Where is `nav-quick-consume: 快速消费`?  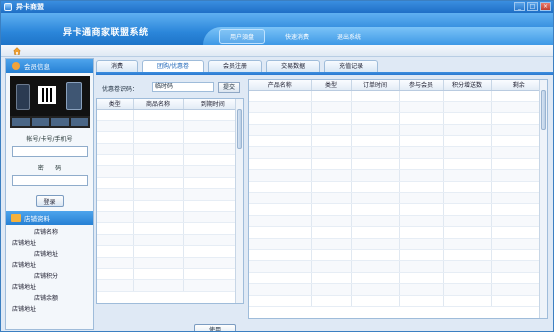 nav-quick-consume: 快速消费 is located at coordinates (297, 36).